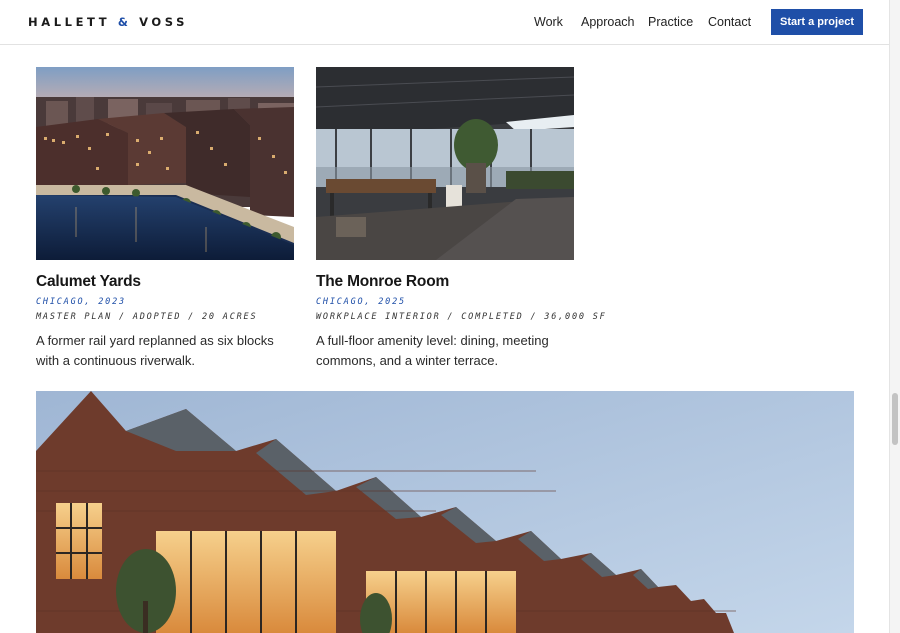  What do you see at coordinates (165, 282) in the screenshot?
I see `project-title: Calumet Yards` at bounding box center [165, 282].